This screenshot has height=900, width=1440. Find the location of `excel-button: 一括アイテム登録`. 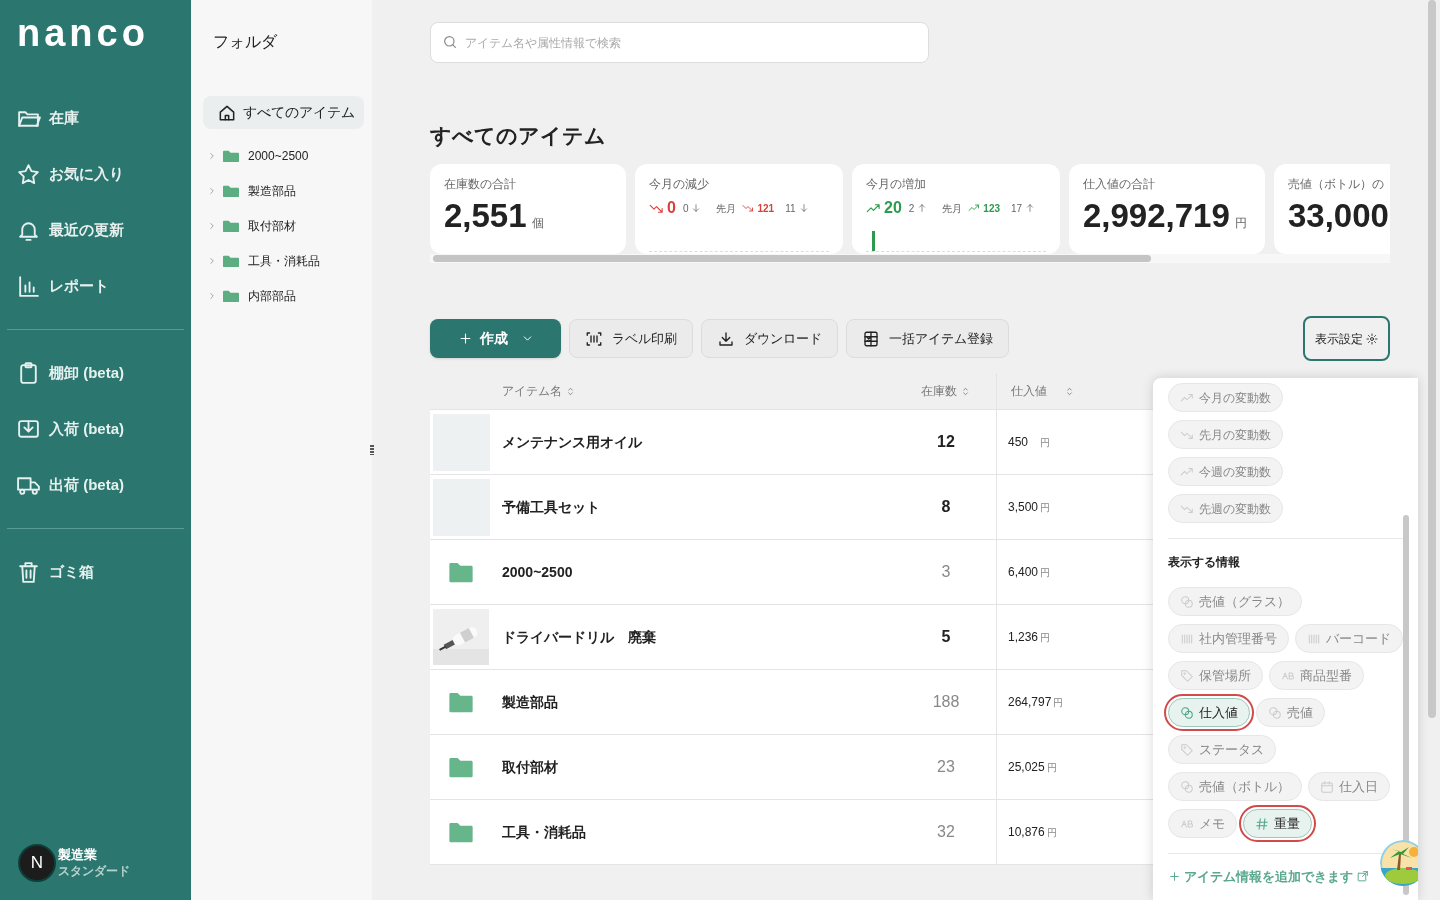

excel-button: 一括アイテム登録 is located at coordinates (927, 338).